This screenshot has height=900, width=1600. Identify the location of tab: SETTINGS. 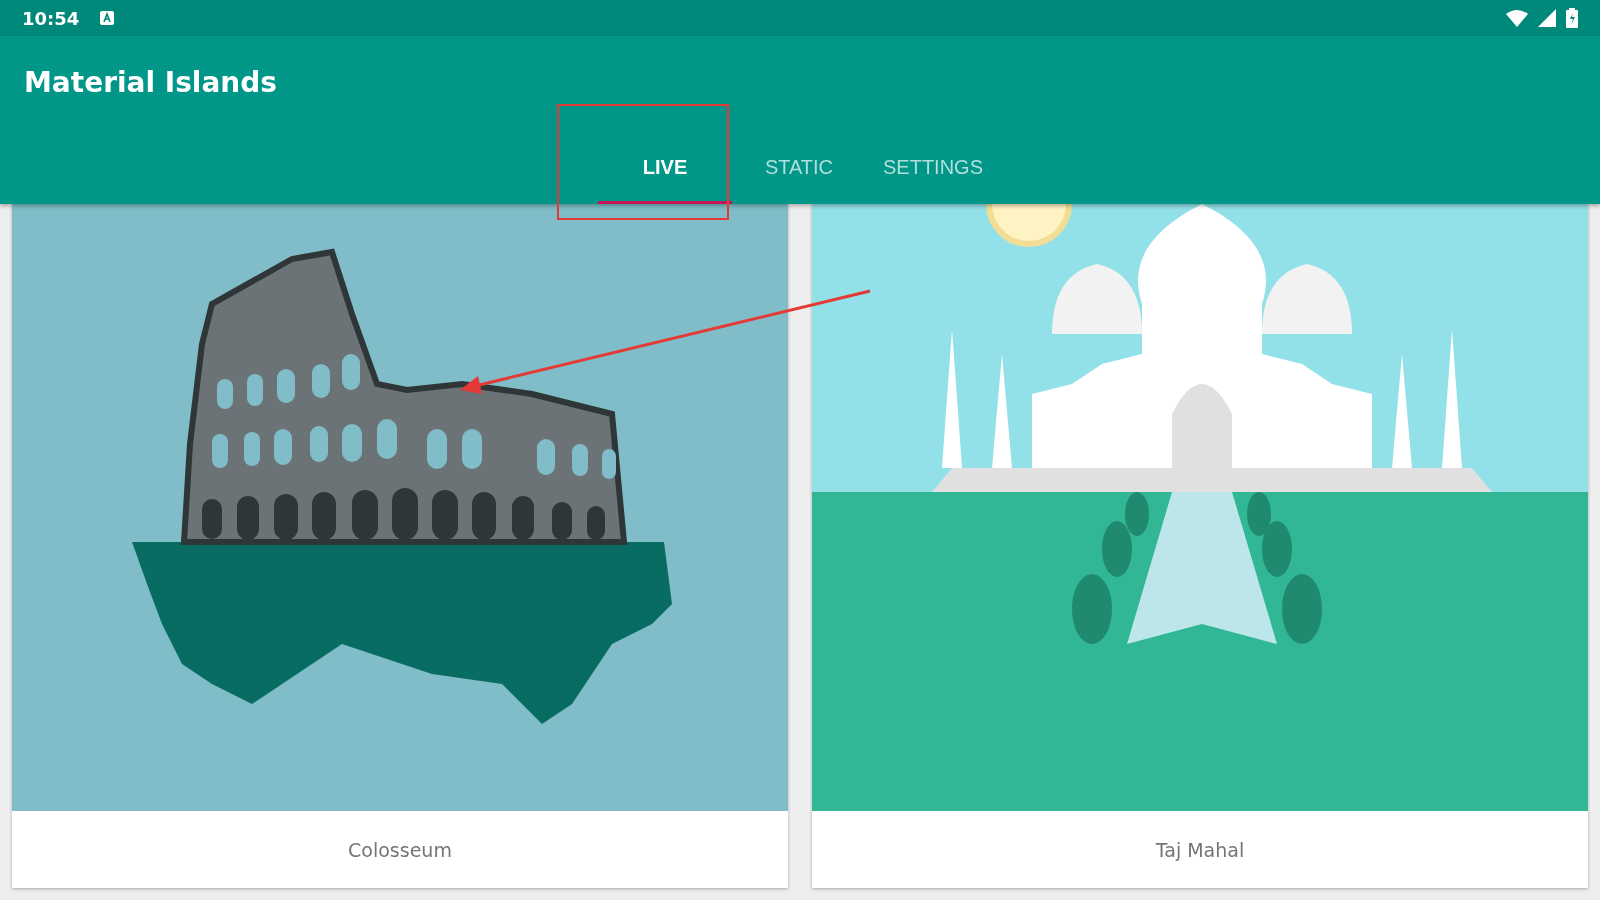
(933, 170).